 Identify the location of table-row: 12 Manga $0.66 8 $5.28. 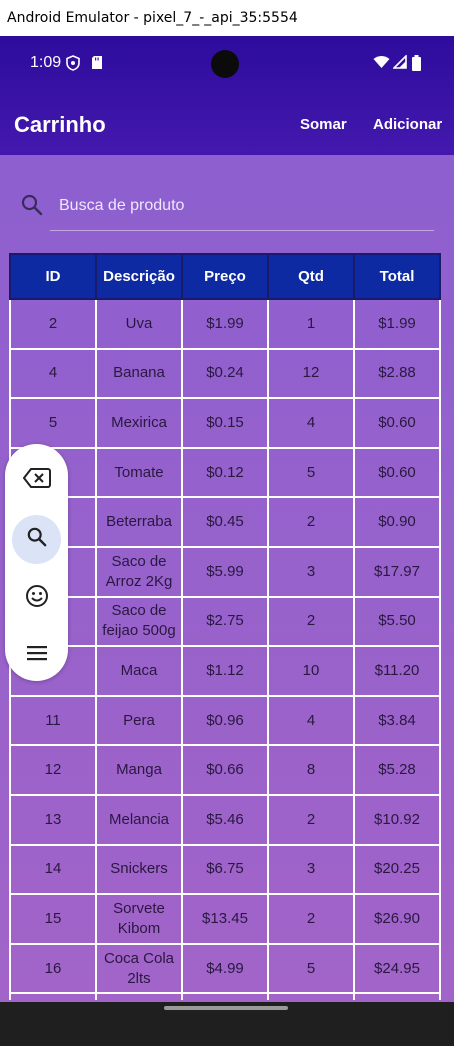
(225, 770).